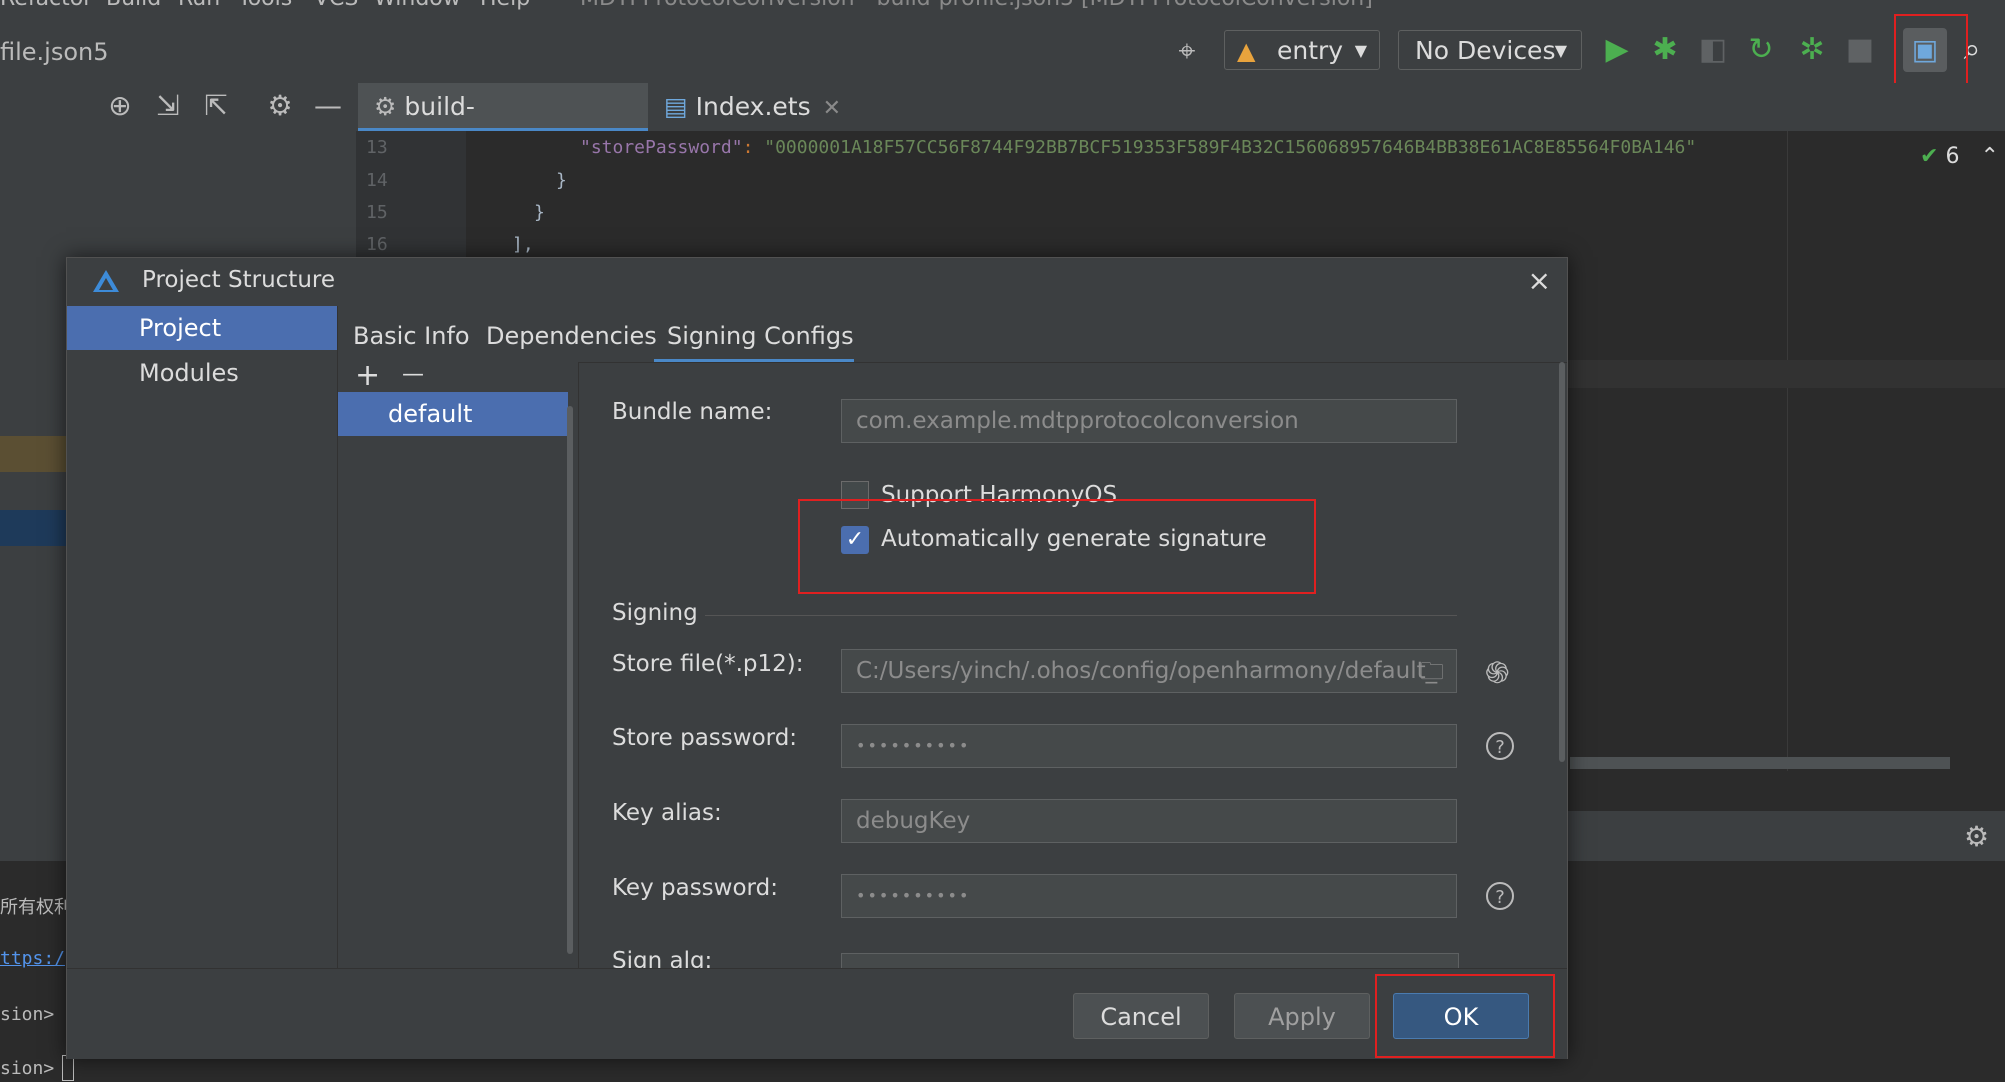 This screenshot has width=2005, height=1082. Describe the element at coordinates (1665, 50) in the screenshot. I see `debug-icon: ✱` at that location.